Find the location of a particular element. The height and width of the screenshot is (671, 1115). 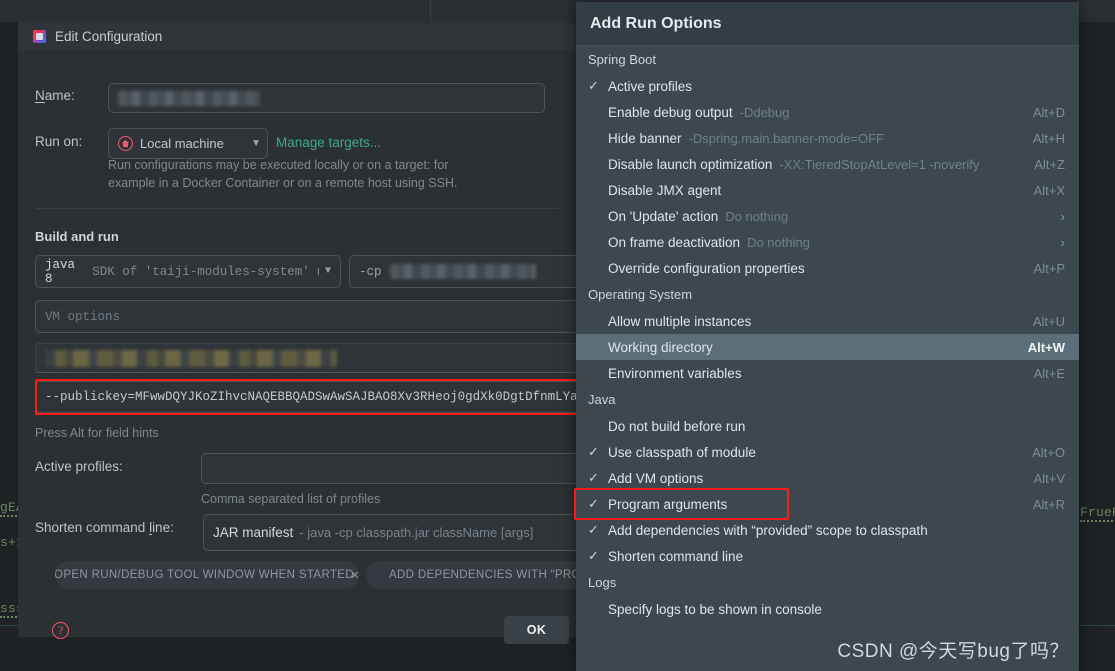

active-profiles-hint: Comma separated list of profiles is located at coordinates (291, 499).